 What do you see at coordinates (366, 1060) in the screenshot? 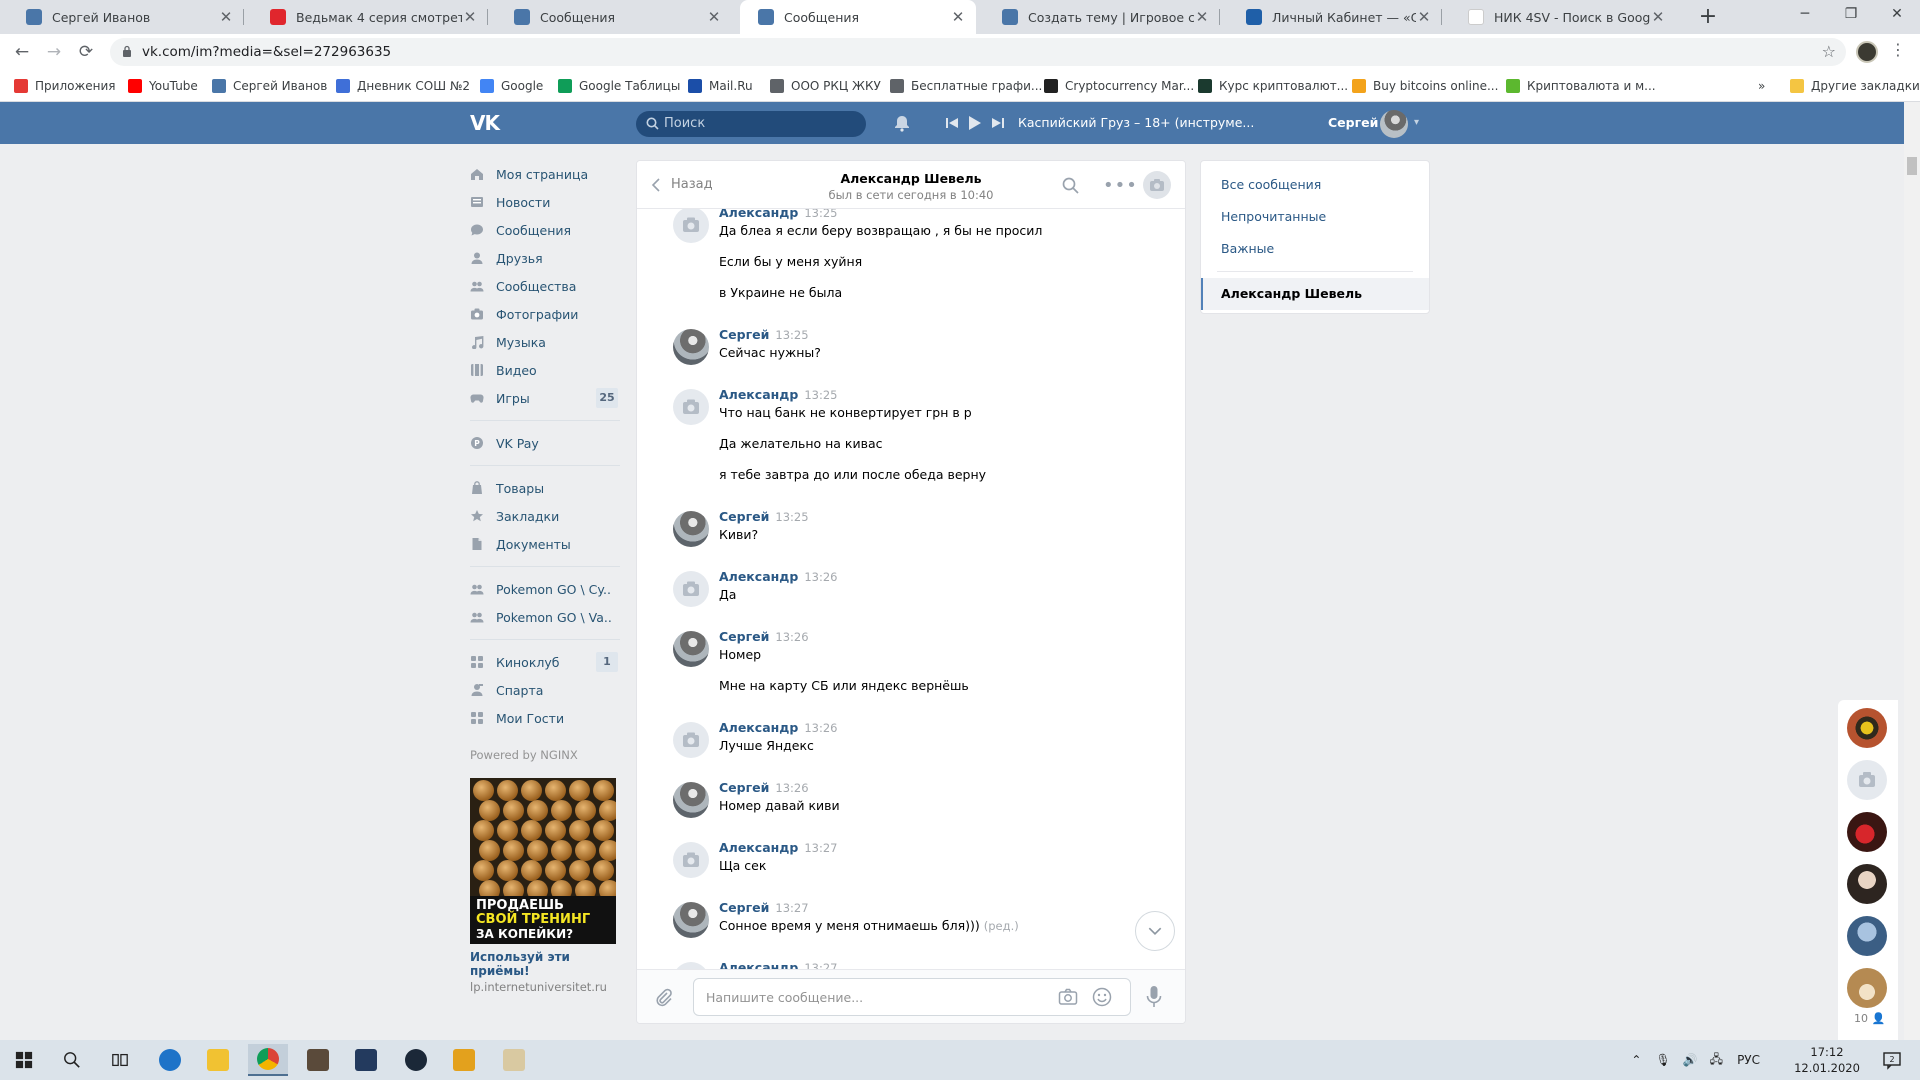
I see `game-launcher-icon` at bounding box center [366, 1060].